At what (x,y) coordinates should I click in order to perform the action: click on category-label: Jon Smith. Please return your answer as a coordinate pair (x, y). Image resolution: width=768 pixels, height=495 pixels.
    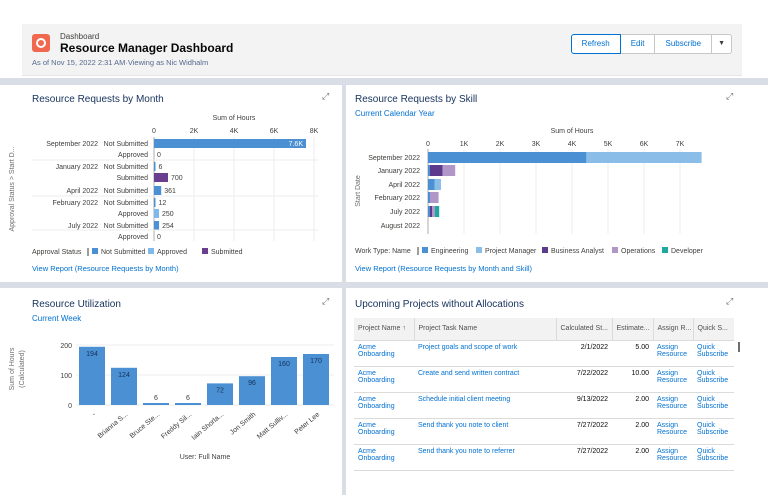
    Looking at the image, I should click on (243, 423).